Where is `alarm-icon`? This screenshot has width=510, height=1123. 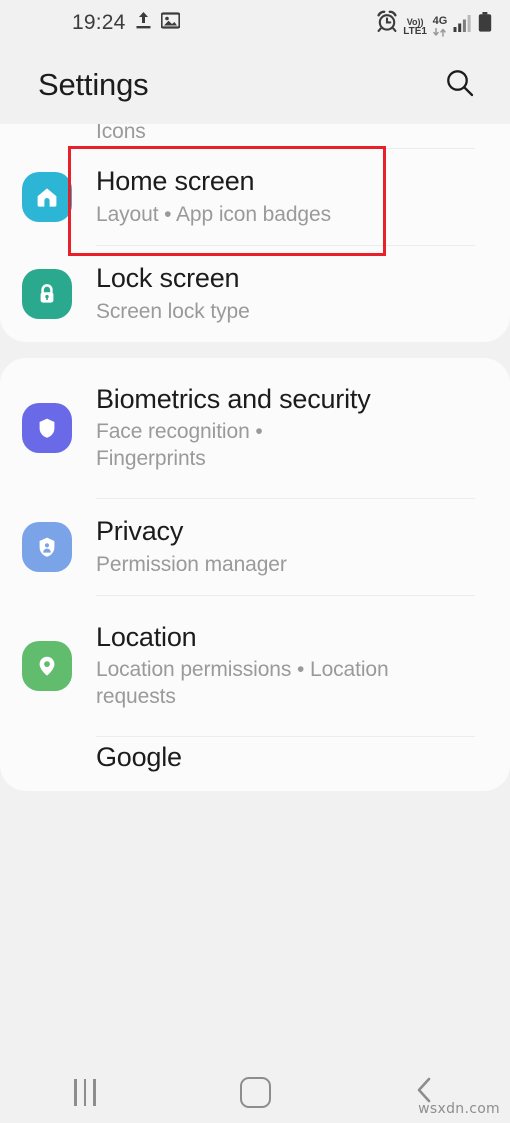 alarm-icon is located at coordinates (387, 23).